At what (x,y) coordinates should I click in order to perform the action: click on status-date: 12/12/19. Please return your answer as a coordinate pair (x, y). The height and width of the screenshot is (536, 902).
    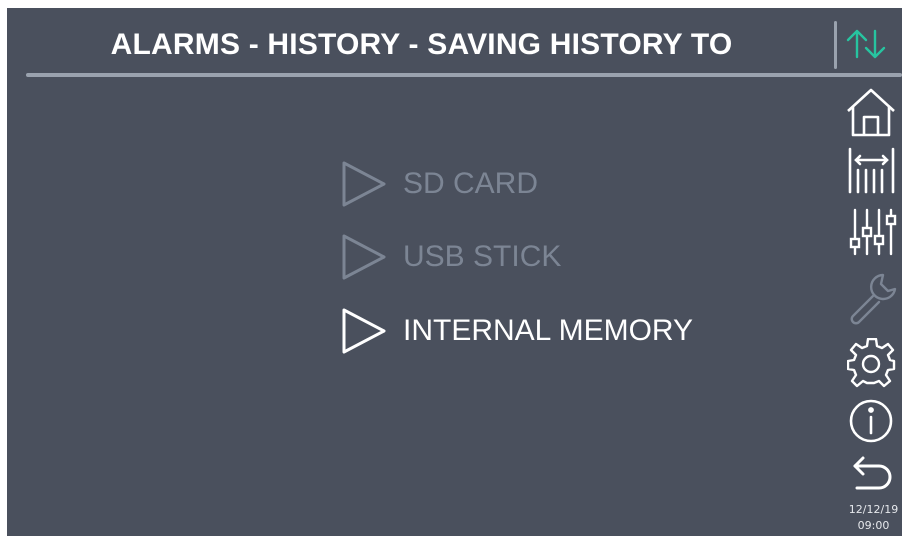
    Looking at the image, I should click on (873, 509).